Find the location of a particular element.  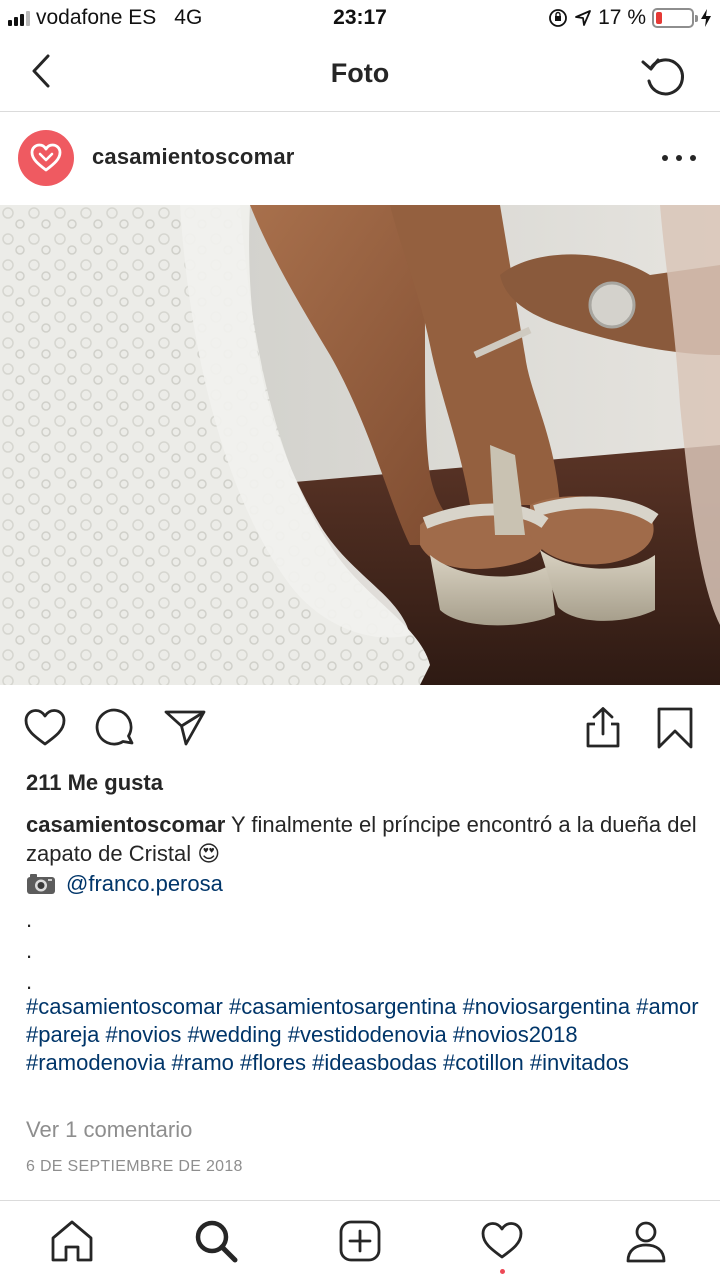

action-bar is located at coordinates (360, 728).